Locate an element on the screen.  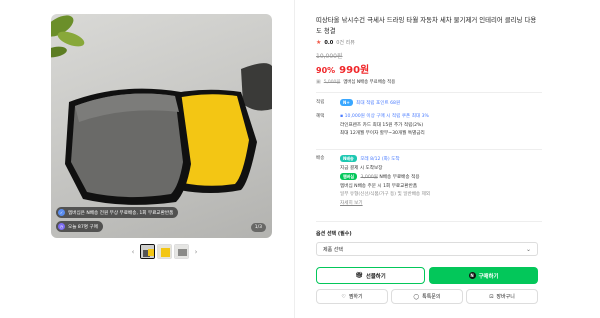
delivery-line-3: 멤버십 3,000원 N배송 무료배송 적용 is located at coordinates (440, 178).